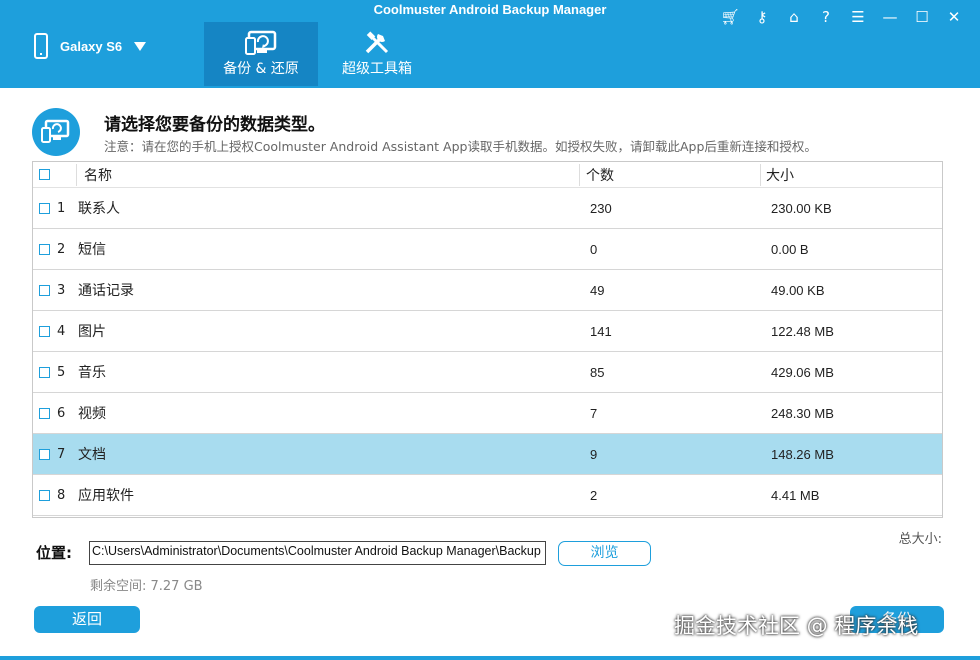 The image size is (980, 660). Describe the element at coordinates (106, 496) in the screenshot. I see `row-name: 应用软件` at that location.